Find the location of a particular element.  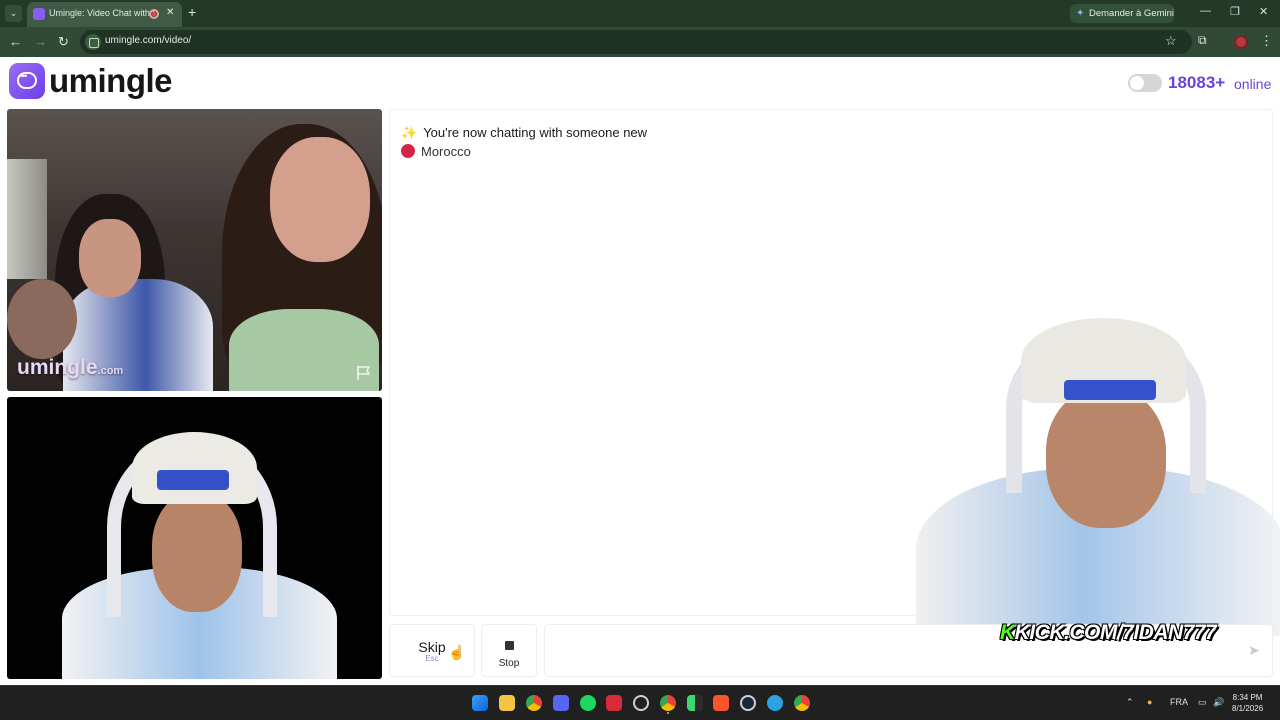

self-video is located at coordinates (194, 538).